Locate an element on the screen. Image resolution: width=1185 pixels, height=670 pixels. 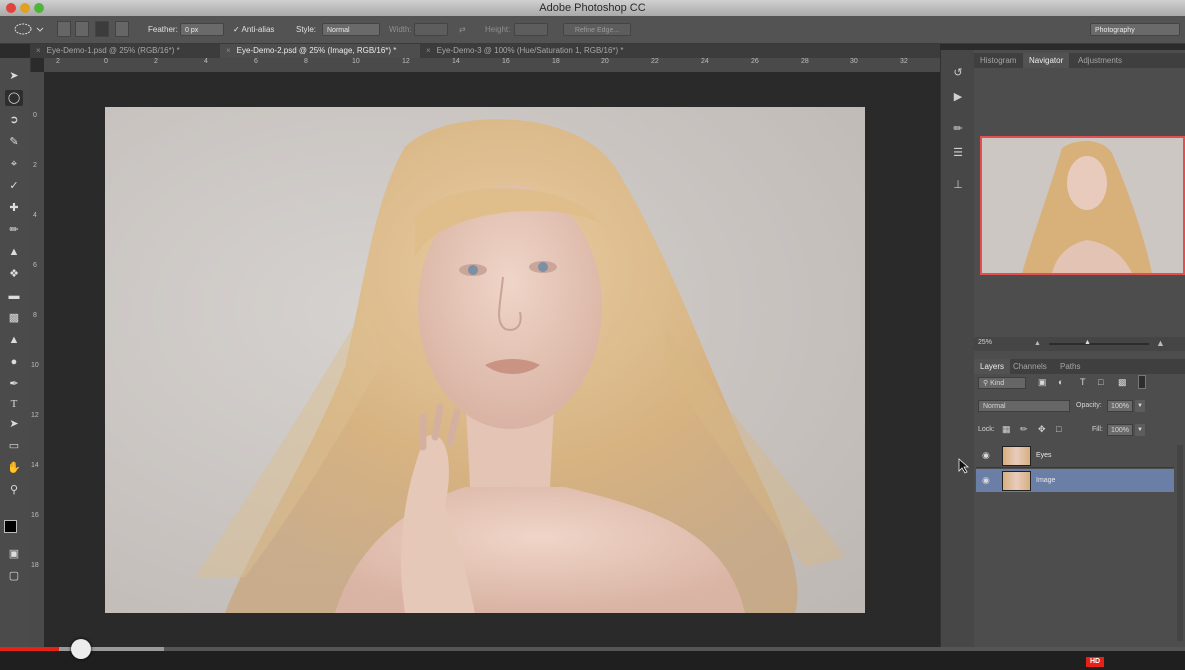
fill-label: Fill: is located at coordinates (1097, 429).